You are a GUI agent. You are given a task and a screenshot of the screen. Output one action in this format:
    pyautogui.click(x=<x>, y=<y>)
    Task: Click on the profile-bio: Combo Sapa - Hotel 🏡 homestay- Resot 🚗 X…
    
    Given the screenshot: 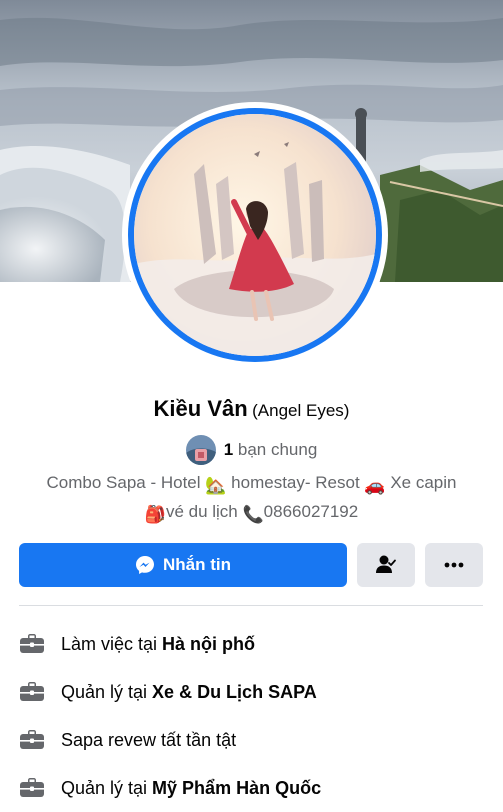 What is the action you would take?
    pyautogui.click(x=251, y=499)
    